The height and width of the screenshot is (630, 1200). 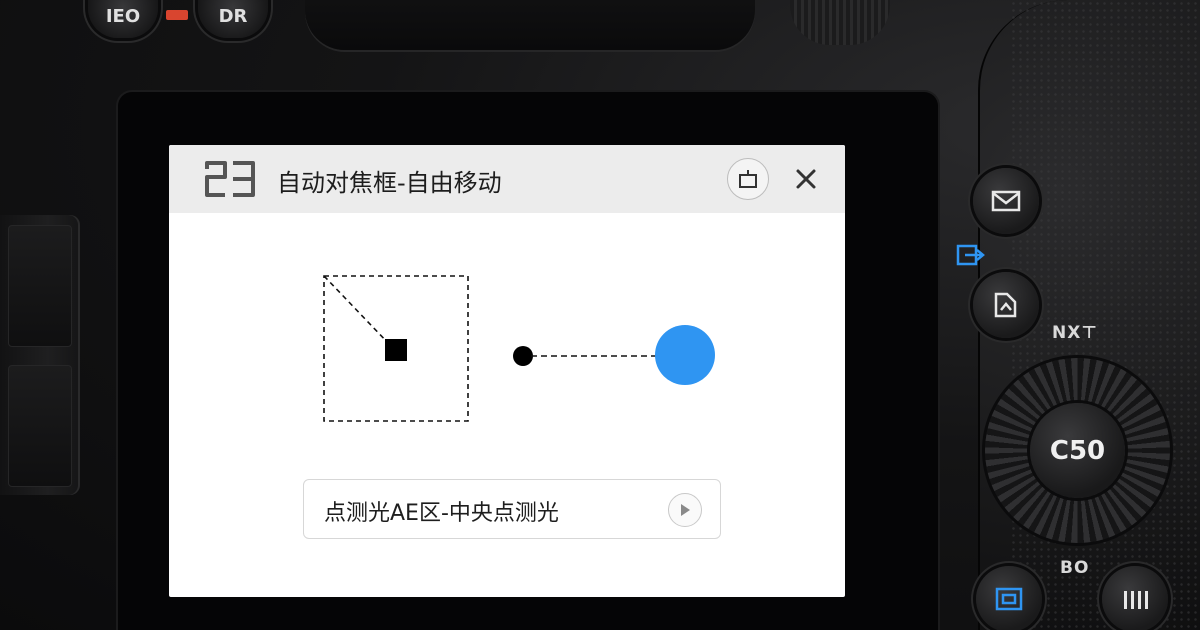 What do you see at coordinates (685, 355) in the screenshot?
I see `af-target-dot` at bounding box center [685, 355].